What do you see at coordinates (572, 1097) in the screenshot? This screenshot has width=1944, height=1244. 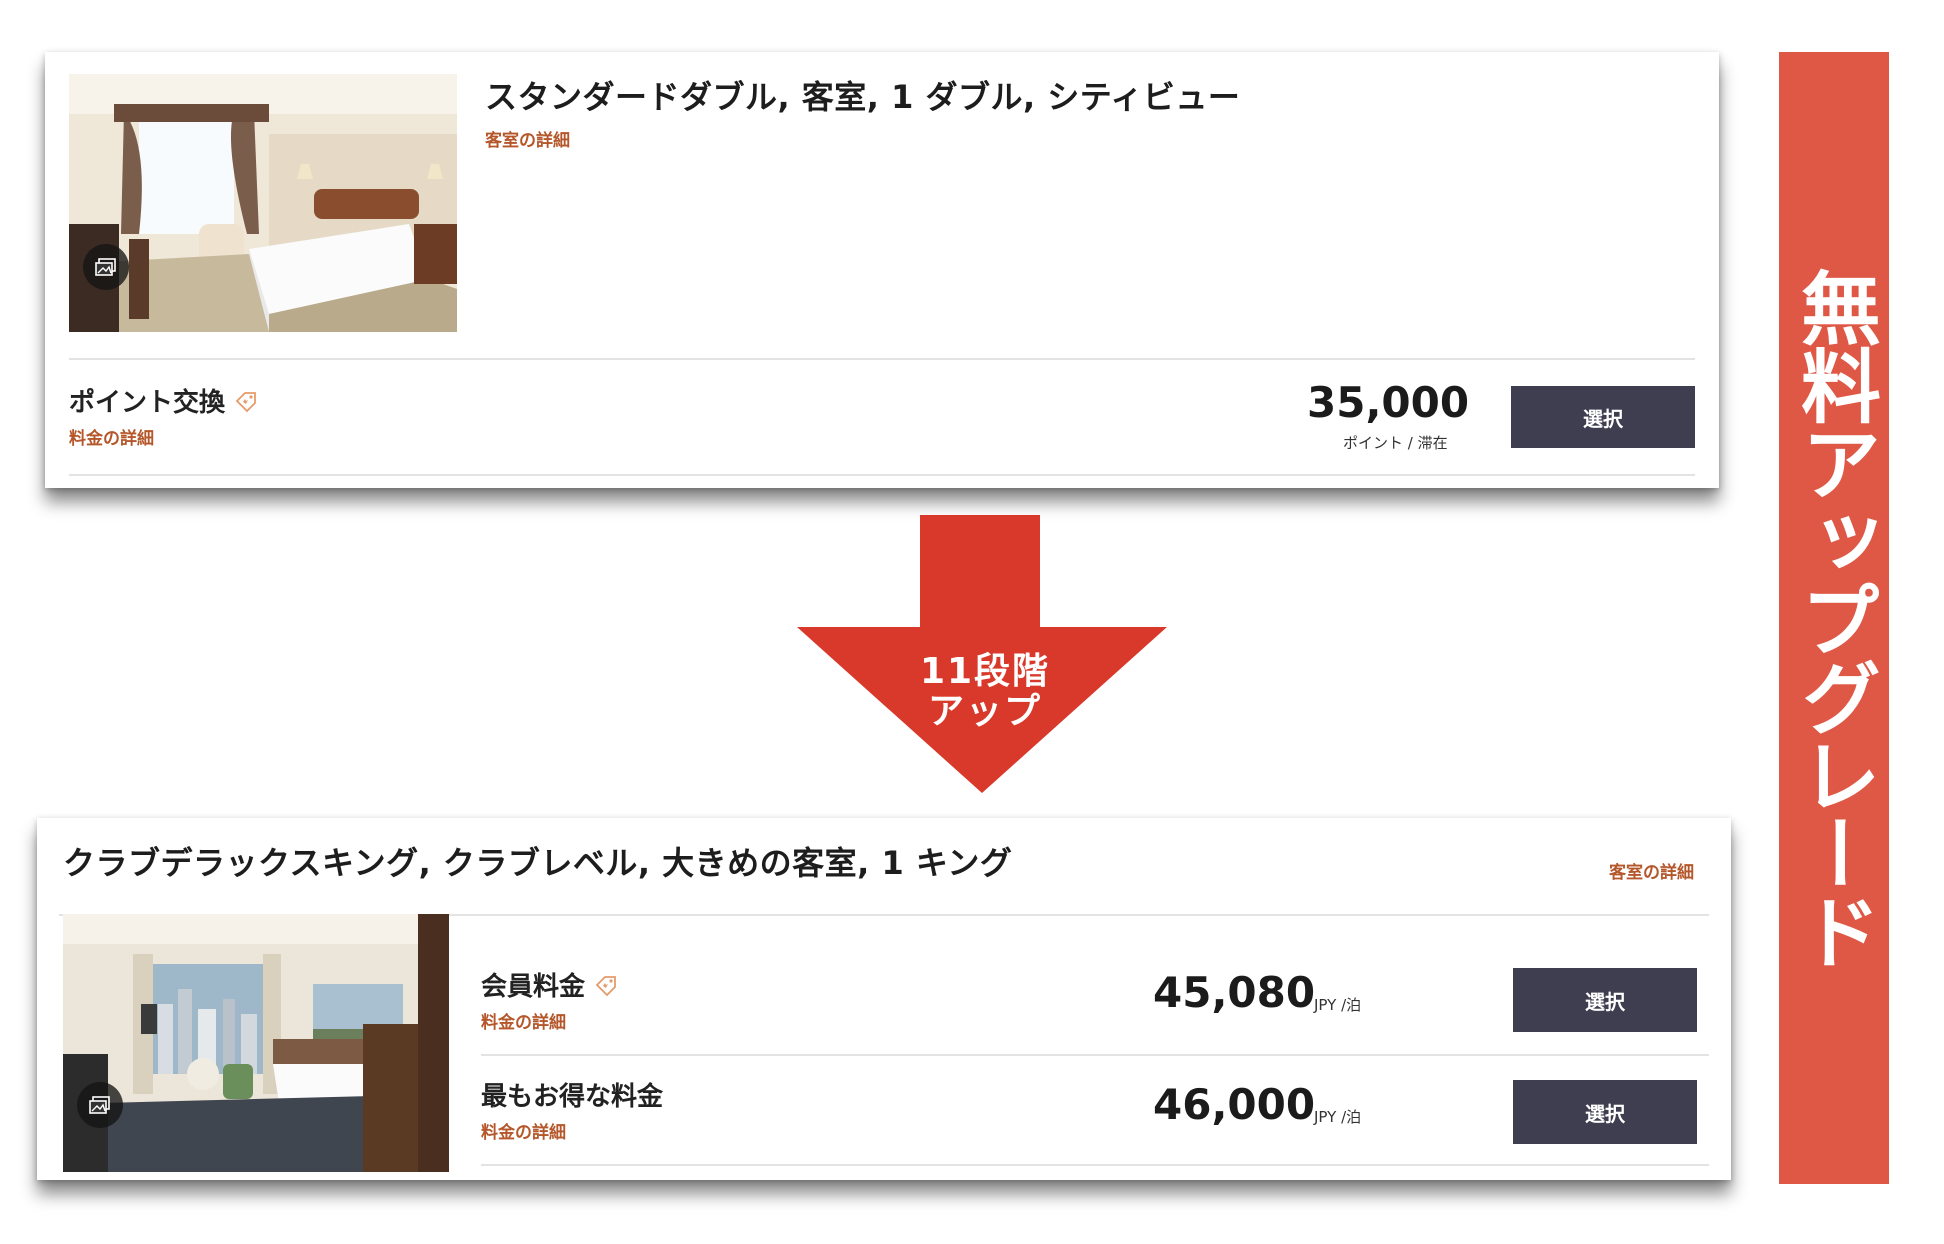 I see `rate-name-label: 最もお得な料金` at bounding box center [572, 1097].